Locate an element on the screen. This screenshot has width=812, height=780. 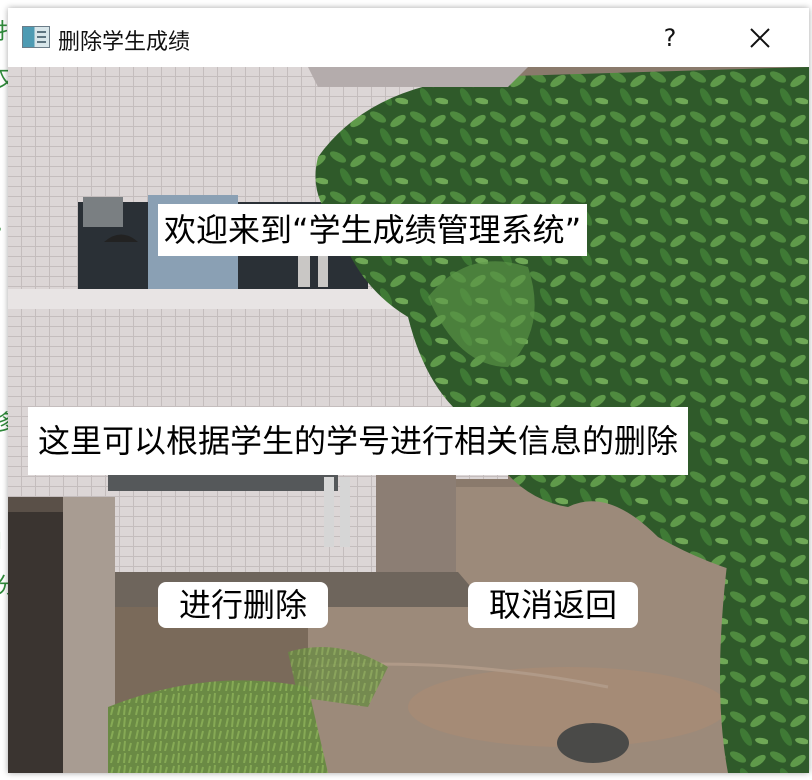
info-label: 这里可以根据学生的学号进行相关信息的删除 is located at coordinates (358, 441).